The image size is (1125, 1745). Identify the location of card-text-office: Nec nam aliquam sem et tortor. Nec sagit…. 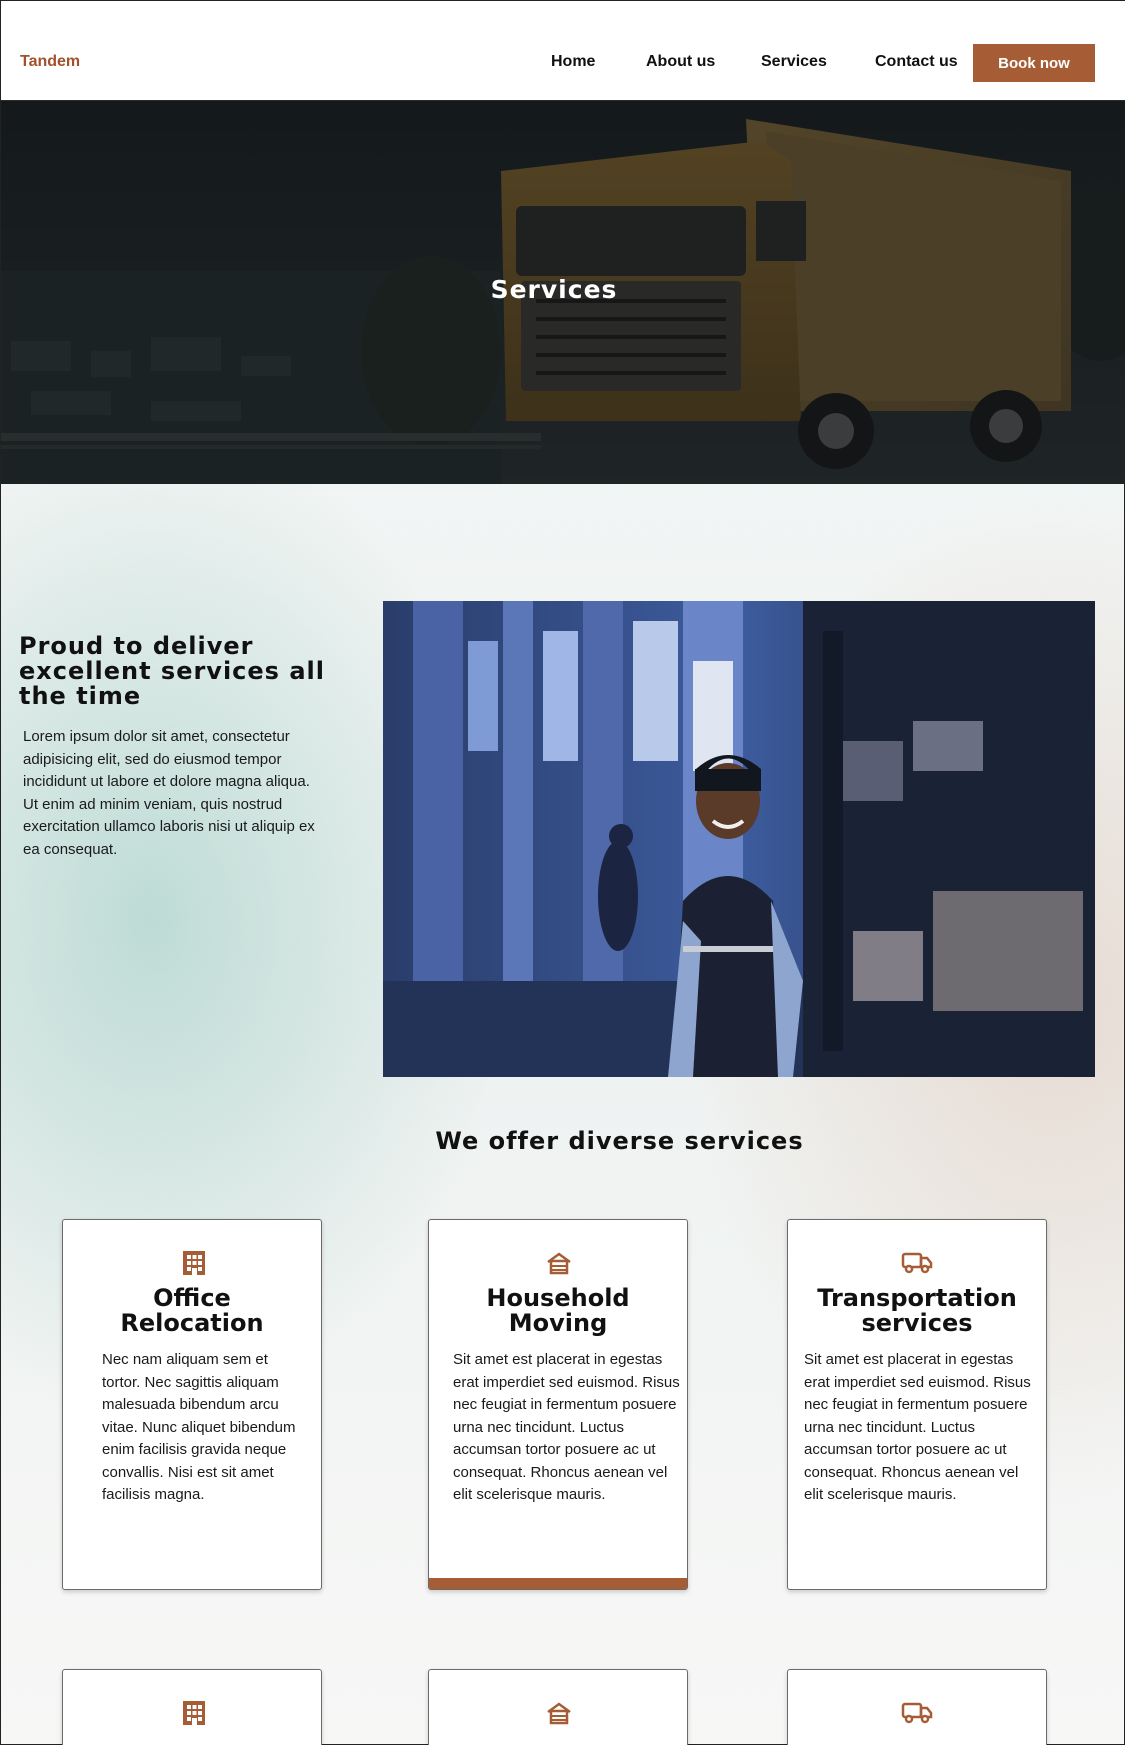
(199, 1427).